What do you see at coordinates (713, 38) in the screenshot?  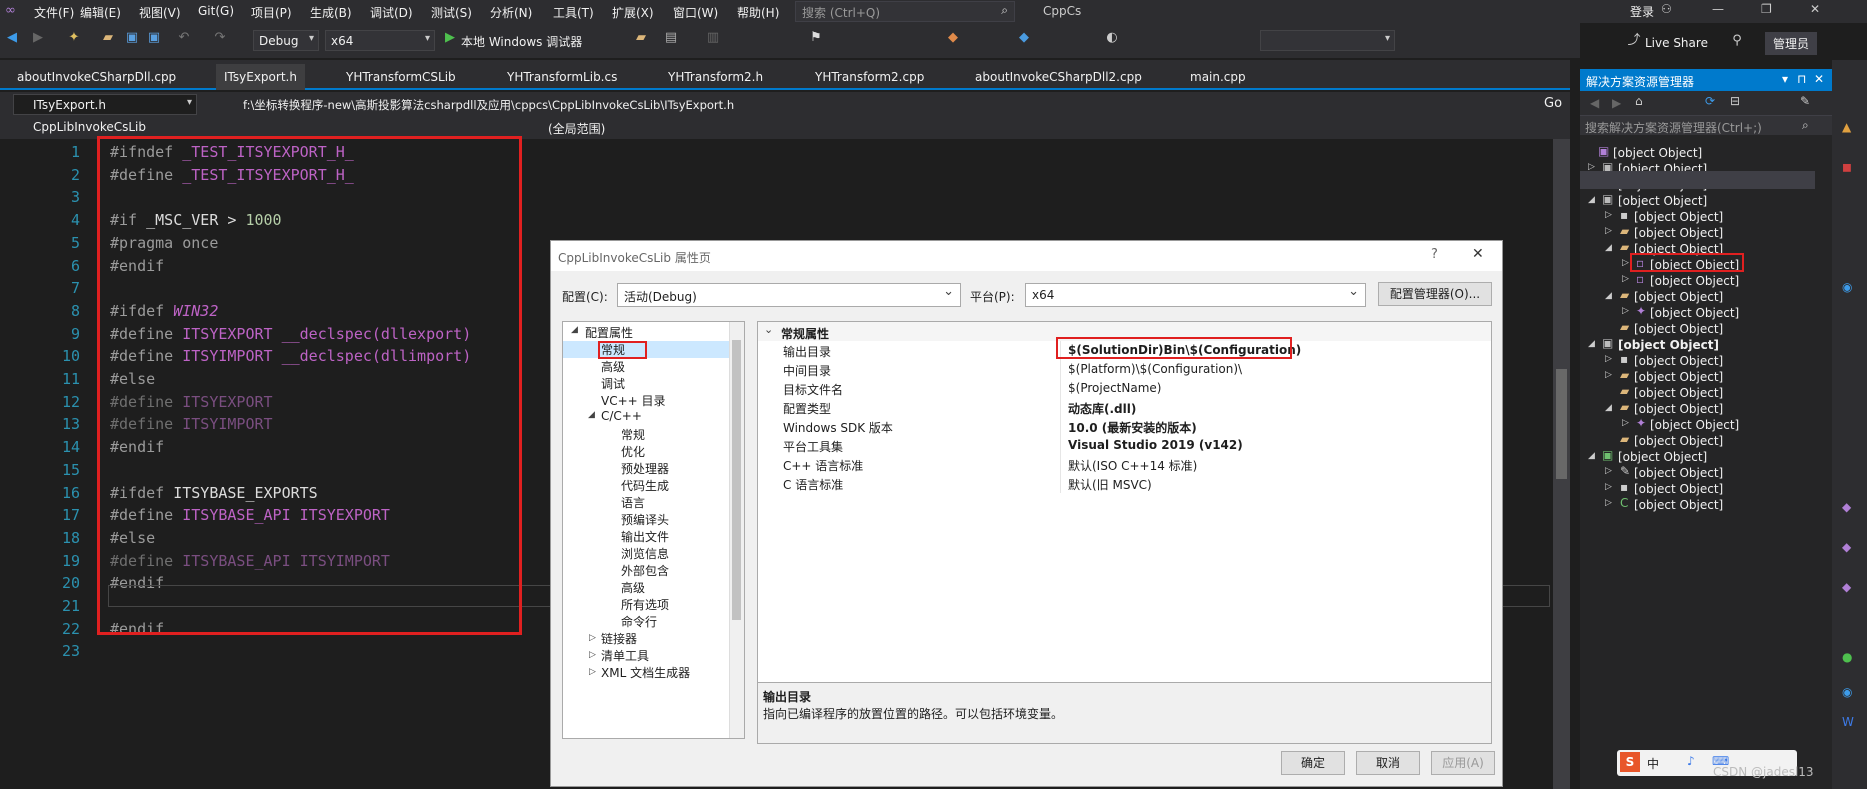 I see `toolbar-misc-icon-3: ▥` at bounding box center [713, 38].